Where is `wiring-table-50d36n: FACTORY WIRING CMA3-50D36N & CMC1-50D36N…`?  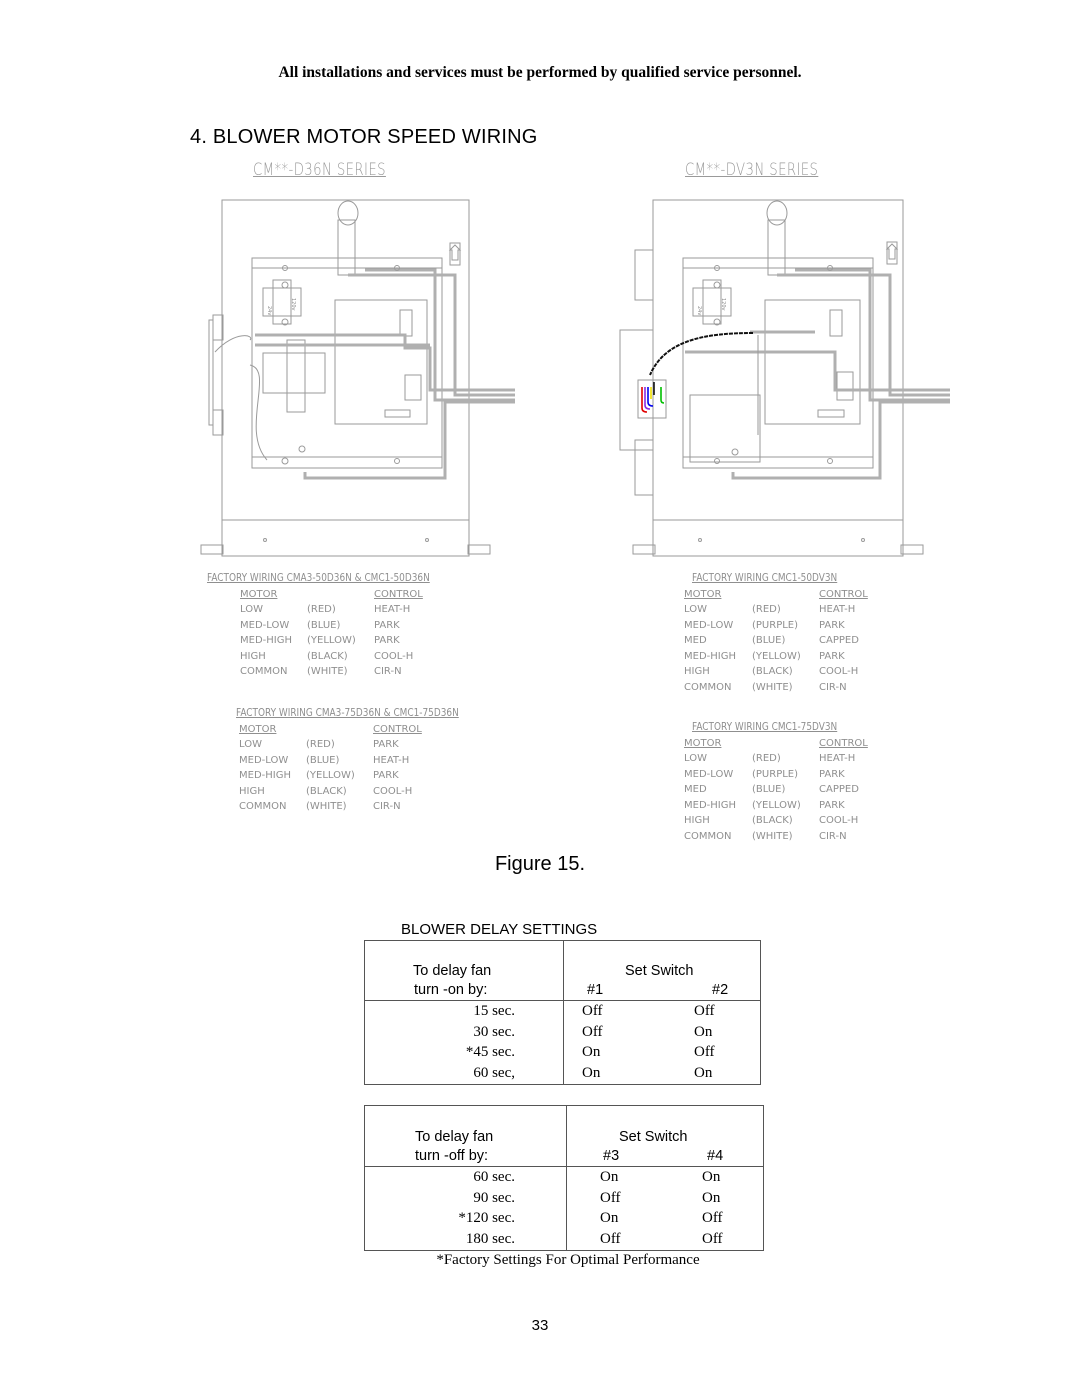
wiring-table-50d36n: FACTORY WIRING CMA3-50D36N & CMC1-50D36N… is located at coordinates (338, 625).